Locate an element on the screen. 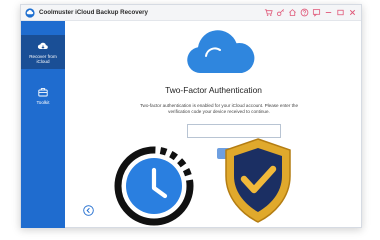 The image size is (380, 240). toolkit-icon is located at coordinates (43, 92).